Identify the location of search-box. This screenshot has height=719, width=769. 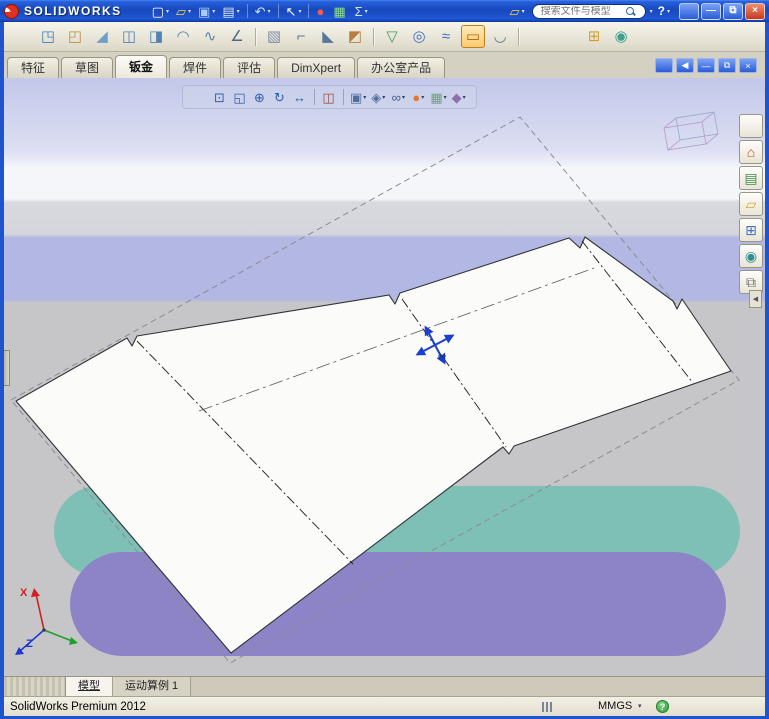
(588, 11).